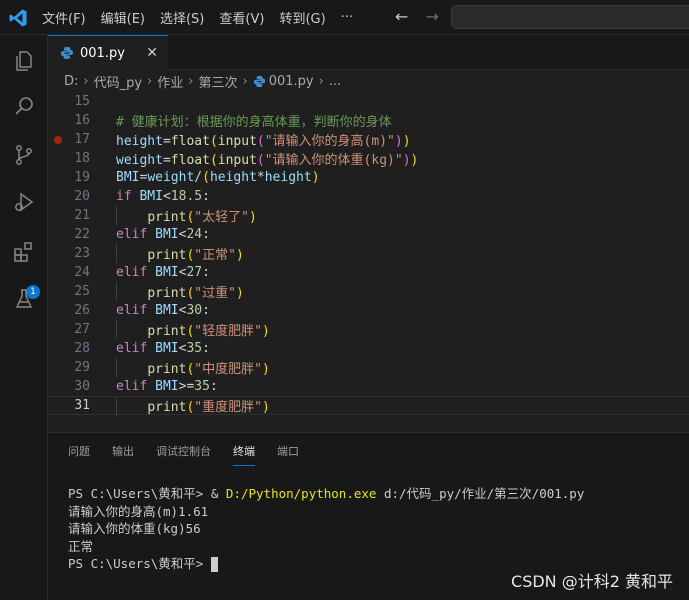 This screenshot has width=689, height=600. I want to click on code-text: print("轻度肥胖"), so click(208, 331).